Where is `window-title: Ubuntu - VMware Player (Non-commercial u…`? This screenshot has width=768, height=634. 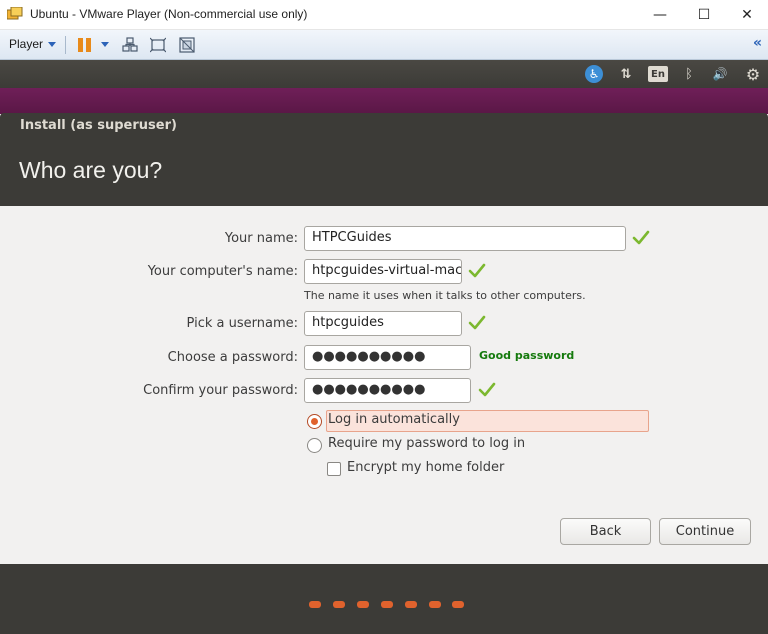 window-title: Ubuntu - VMware Player (Non-commercial u… is located at coordinates (169, 14).